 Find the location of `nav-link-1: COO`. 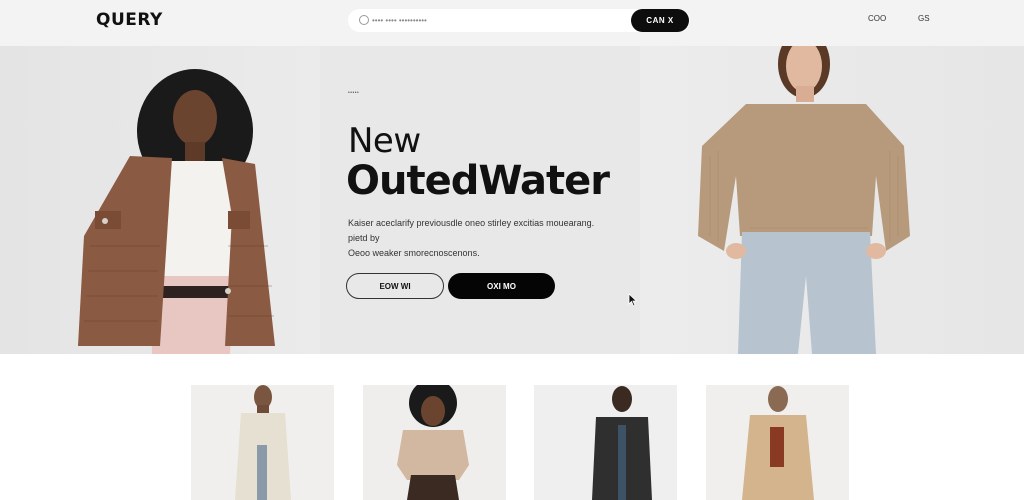

nav-link-1: COO is located at coordinates (877, 18).